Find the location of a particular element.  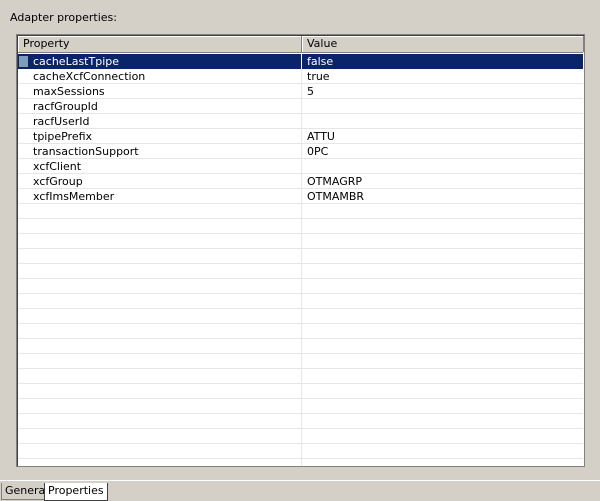

tab-properties: Properties is located at coordinates (76, 492).